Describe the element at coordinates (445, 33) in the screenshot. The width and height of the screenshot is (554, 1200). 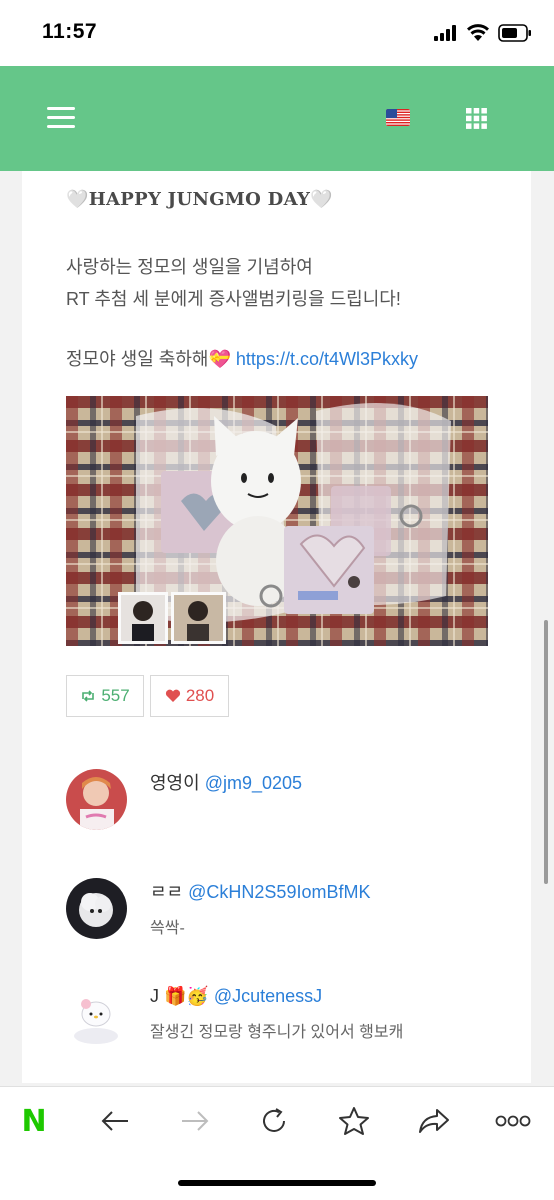
I see `cellular-signal-icon` at that location.